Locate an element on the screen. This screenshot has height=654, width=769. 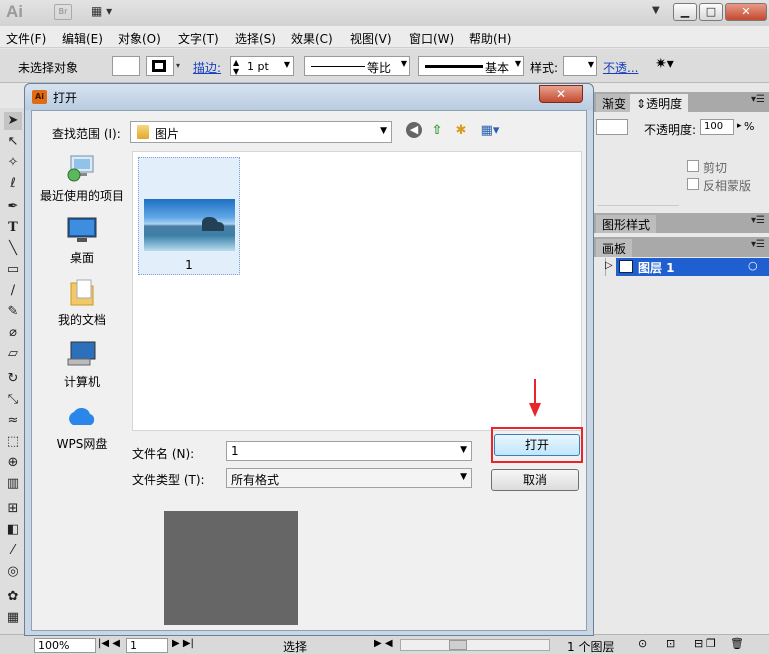
symbol-sprayer-icon: ✿ is located at coordinates (13, 597).